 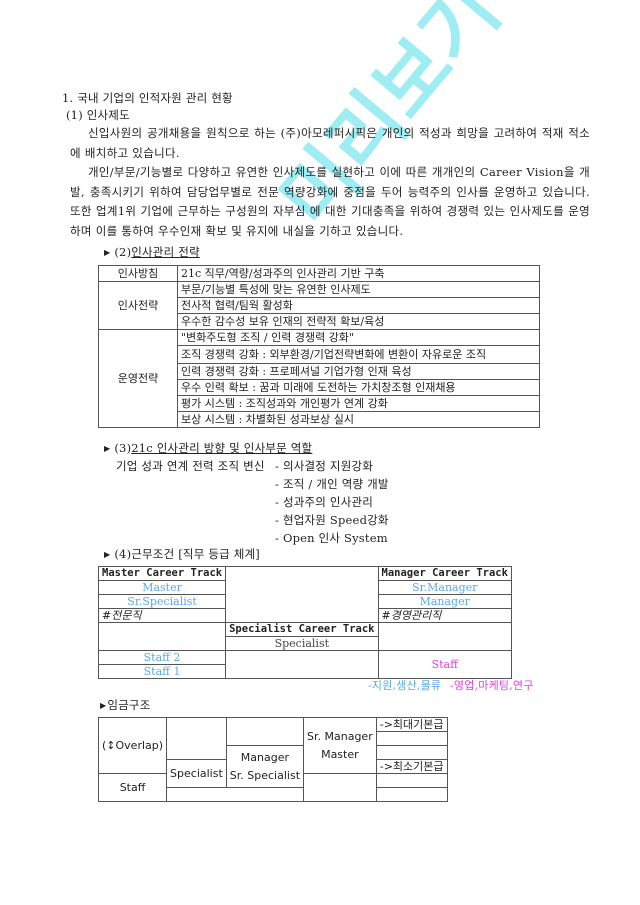 What do you see at coordinates (358, 273) in the screenshot?
I see `item-cell: 21c 직무/역량/성과주의 인사관리 기반 구축` at bounding box center [358, 273].